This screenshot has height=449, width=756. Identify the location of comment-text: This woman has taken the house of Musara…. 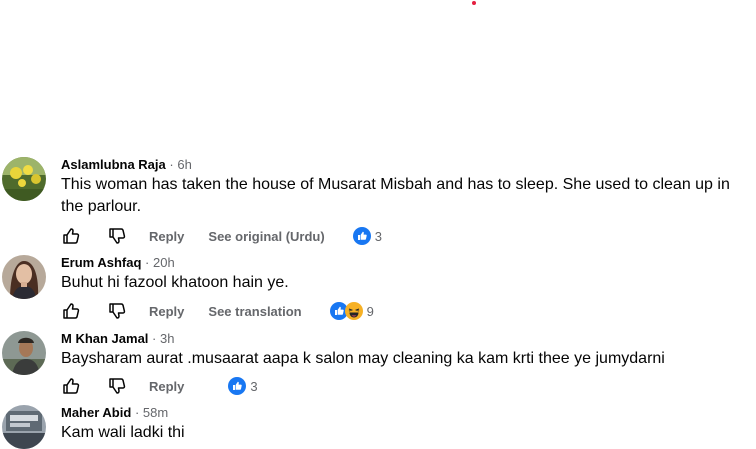
(395, 195).